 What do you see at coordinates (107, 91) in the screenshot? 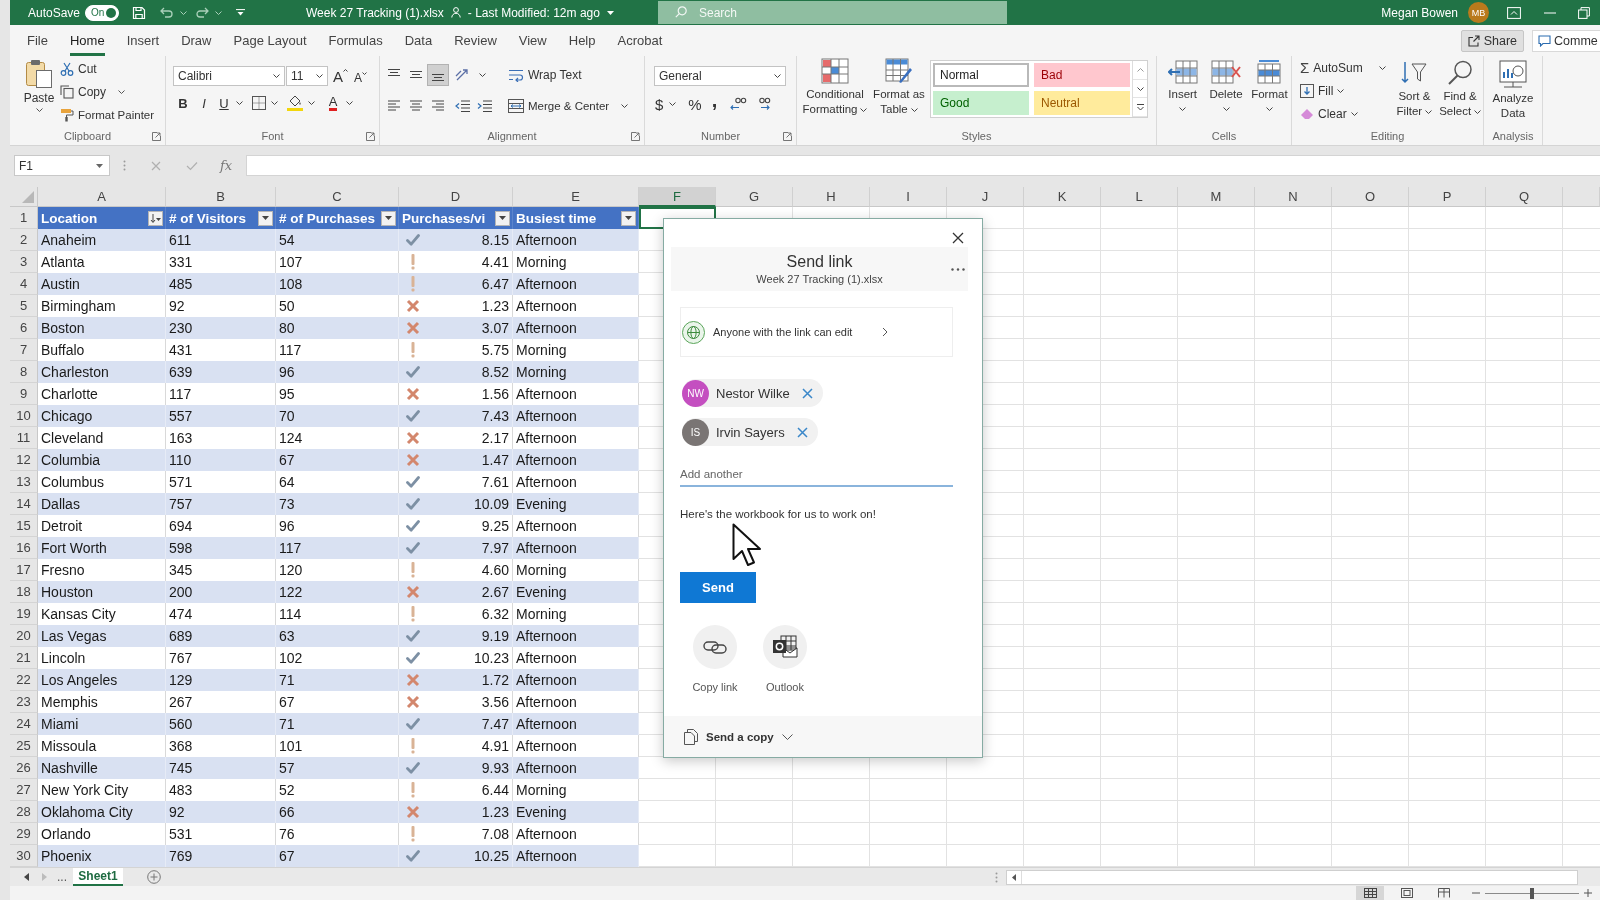
I see `copy-button: Copy` at bounding box center [107, 91].